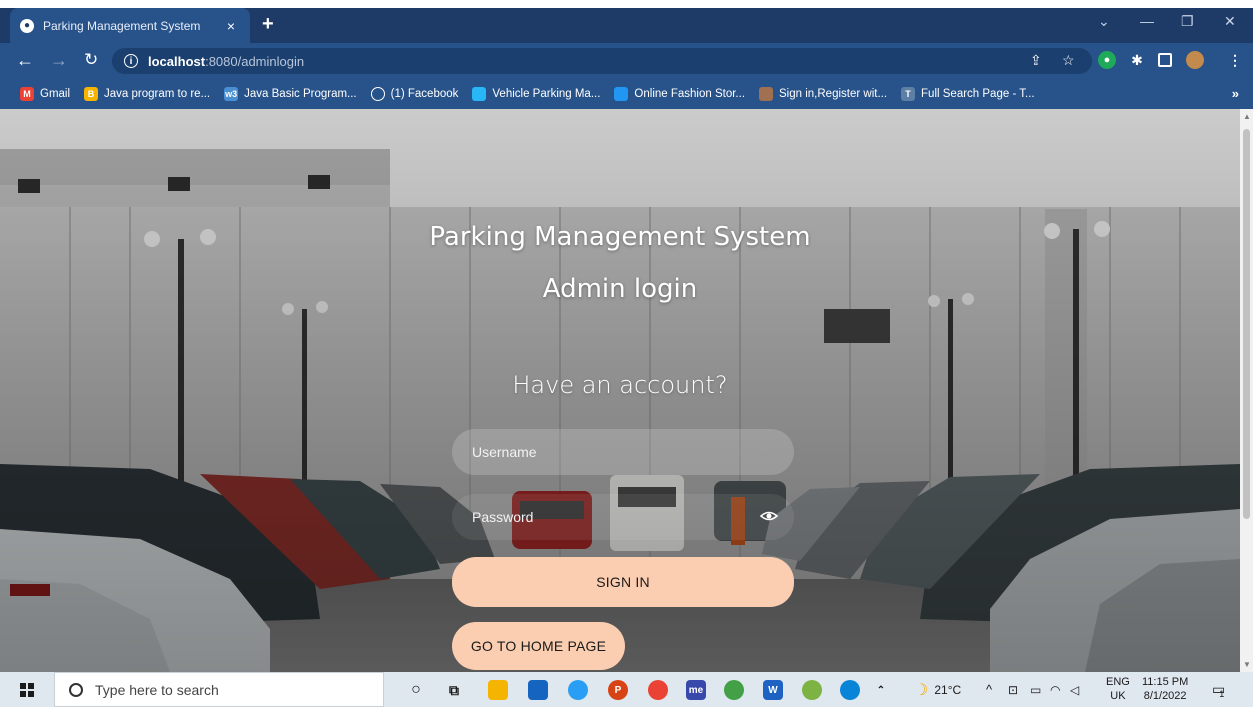 The height and width of the screenshot is (707, 1253). What do you see at coordinates (620, 385) in the screenshot?
I see `have-account-heading: Have an account?` at bounding box center [620, 385].